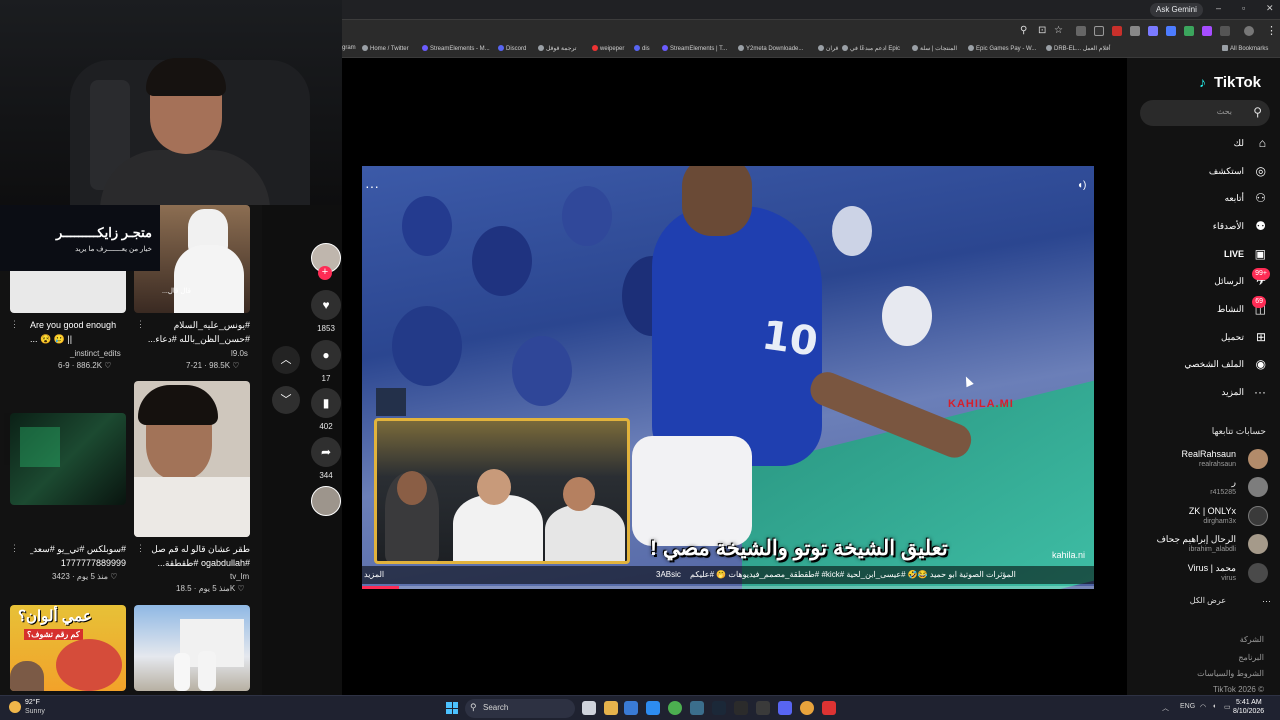  I want to click on nav-following: أتابعه ⚇, so click(1205, 200).